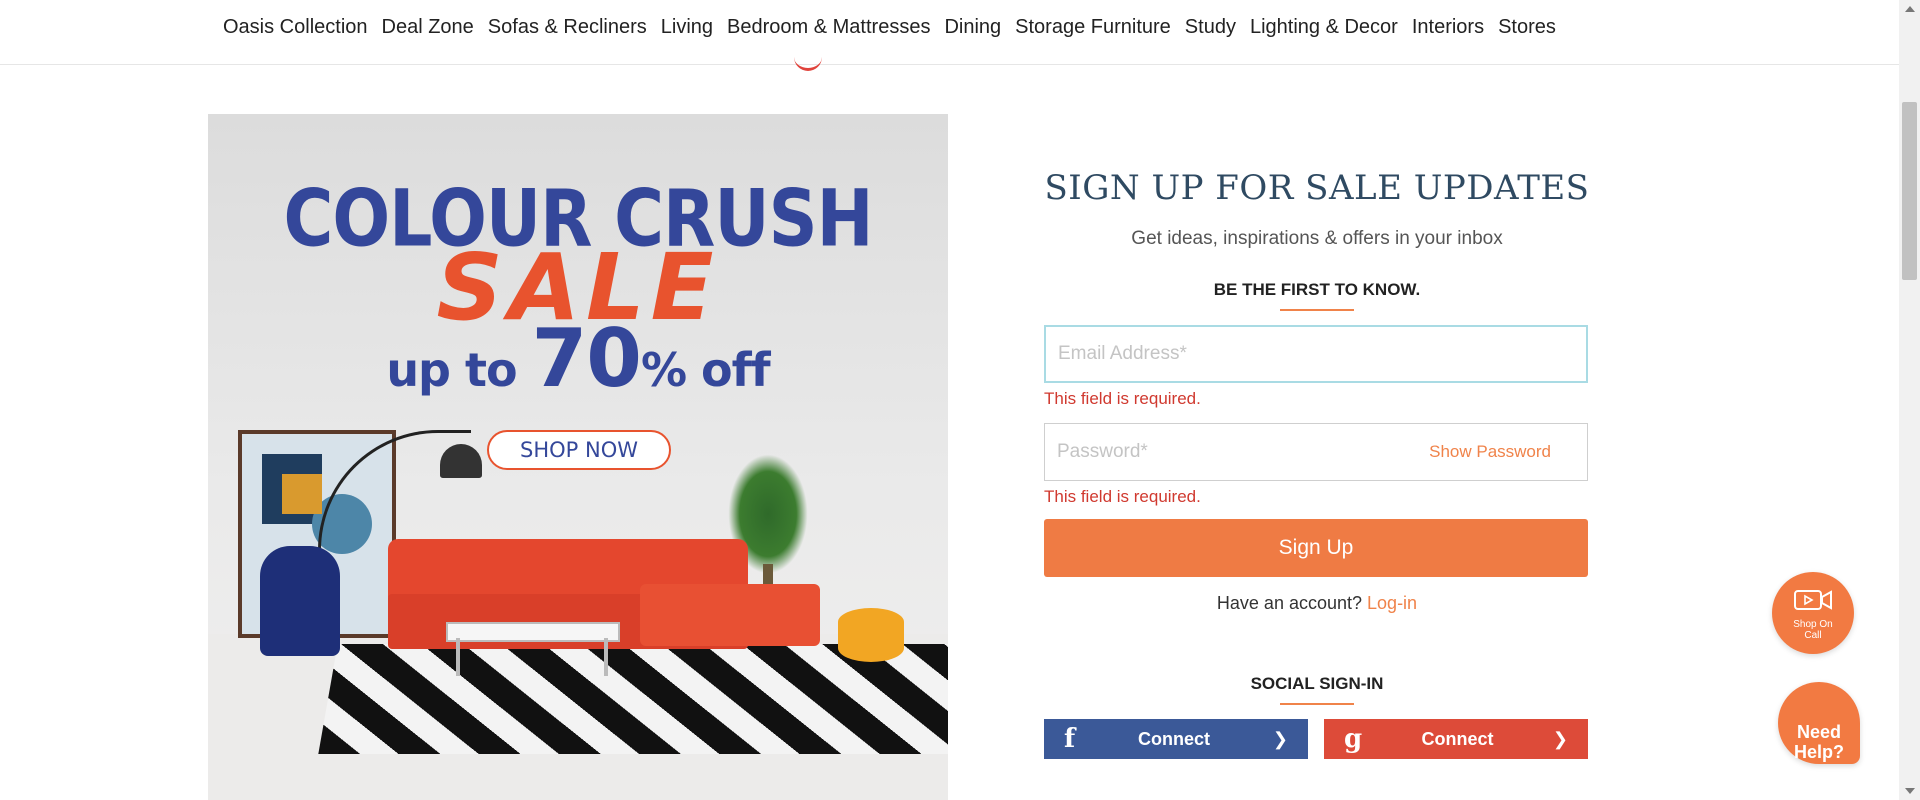  I want to click on social-heading-underline, so click(1317, 704).